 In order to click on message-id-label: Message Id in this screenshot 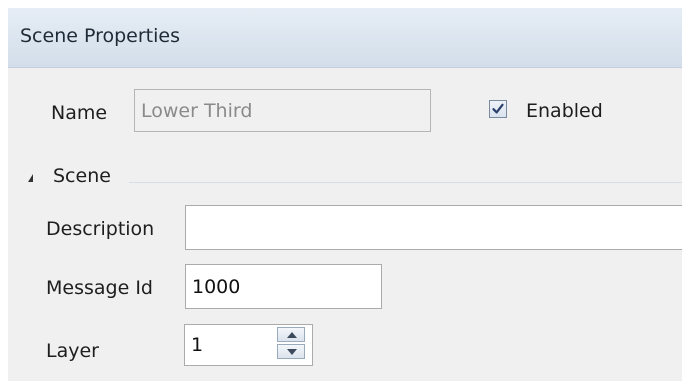, I will do `click(99, 288)`.